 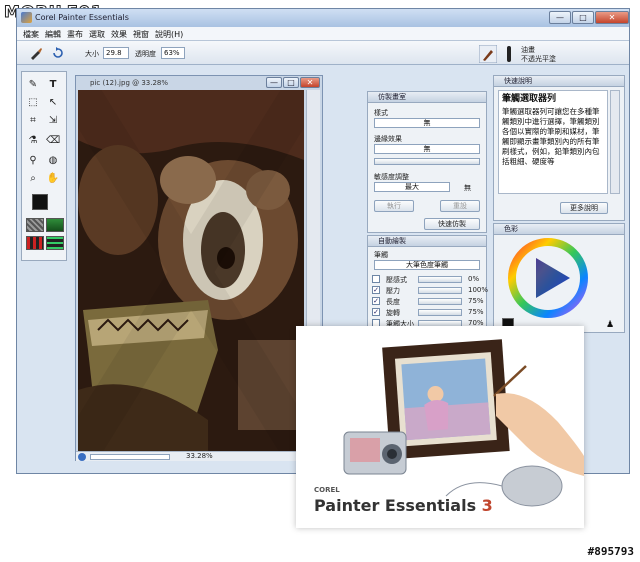 What do you see at coordinates (33, 121) in the screenshot?
I see `crop-icon: ⌗` at bounding box center [33, 121].